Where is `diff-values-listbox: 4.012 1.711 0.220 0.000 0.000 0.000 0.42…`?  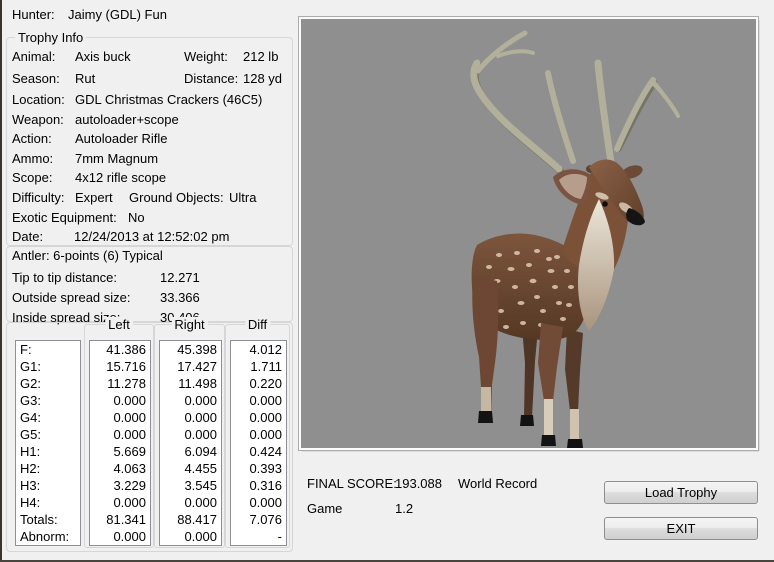
diff-values-listbox: 4.012 1.711 0.220 0.000 0.000 0.000 0.42… is located at coordinates (258, 443).